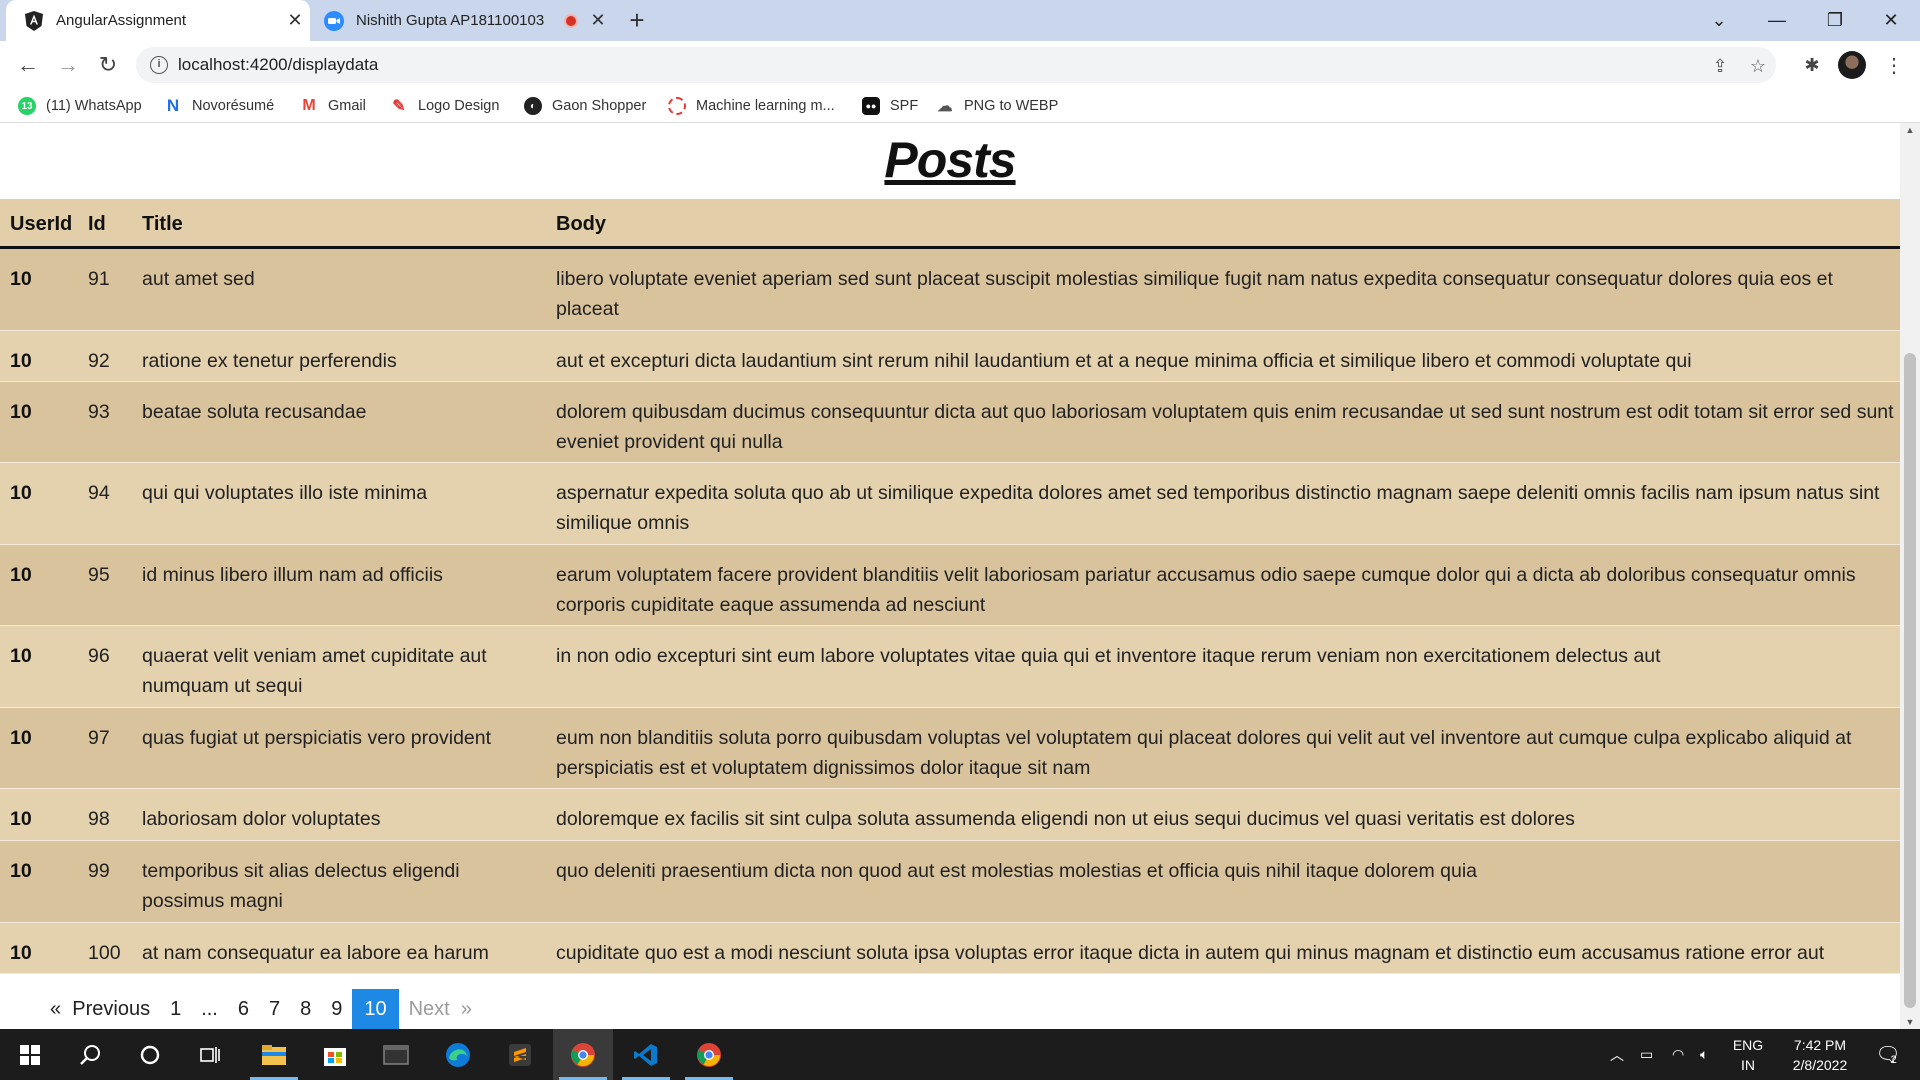 The height and width of the screenshot is (1080, 1920). Describe the element at coordinates (997, 106) in the screenshot. I see `bookmark-png-to-webp: ☁ PNG to WEBP` at that location.